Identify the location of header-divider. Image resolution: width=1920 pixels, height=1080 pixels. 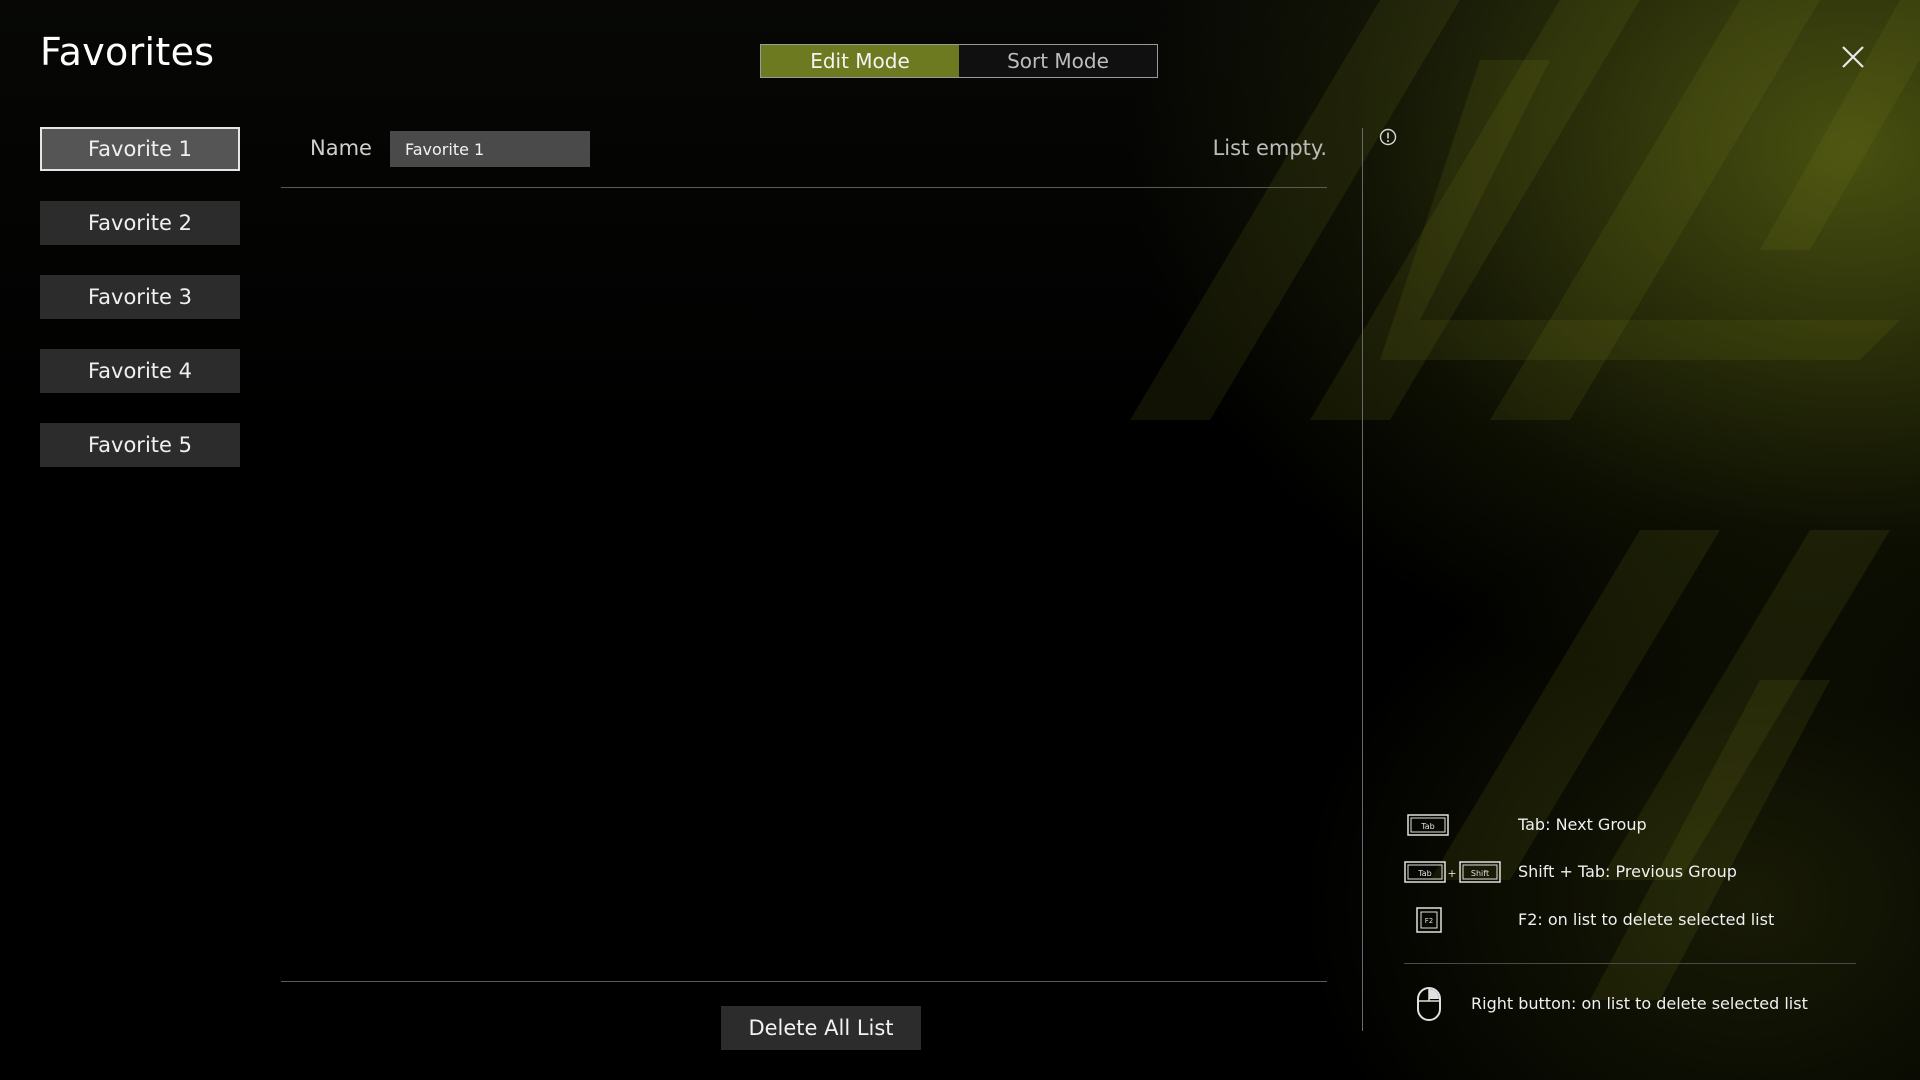
(804, 187).